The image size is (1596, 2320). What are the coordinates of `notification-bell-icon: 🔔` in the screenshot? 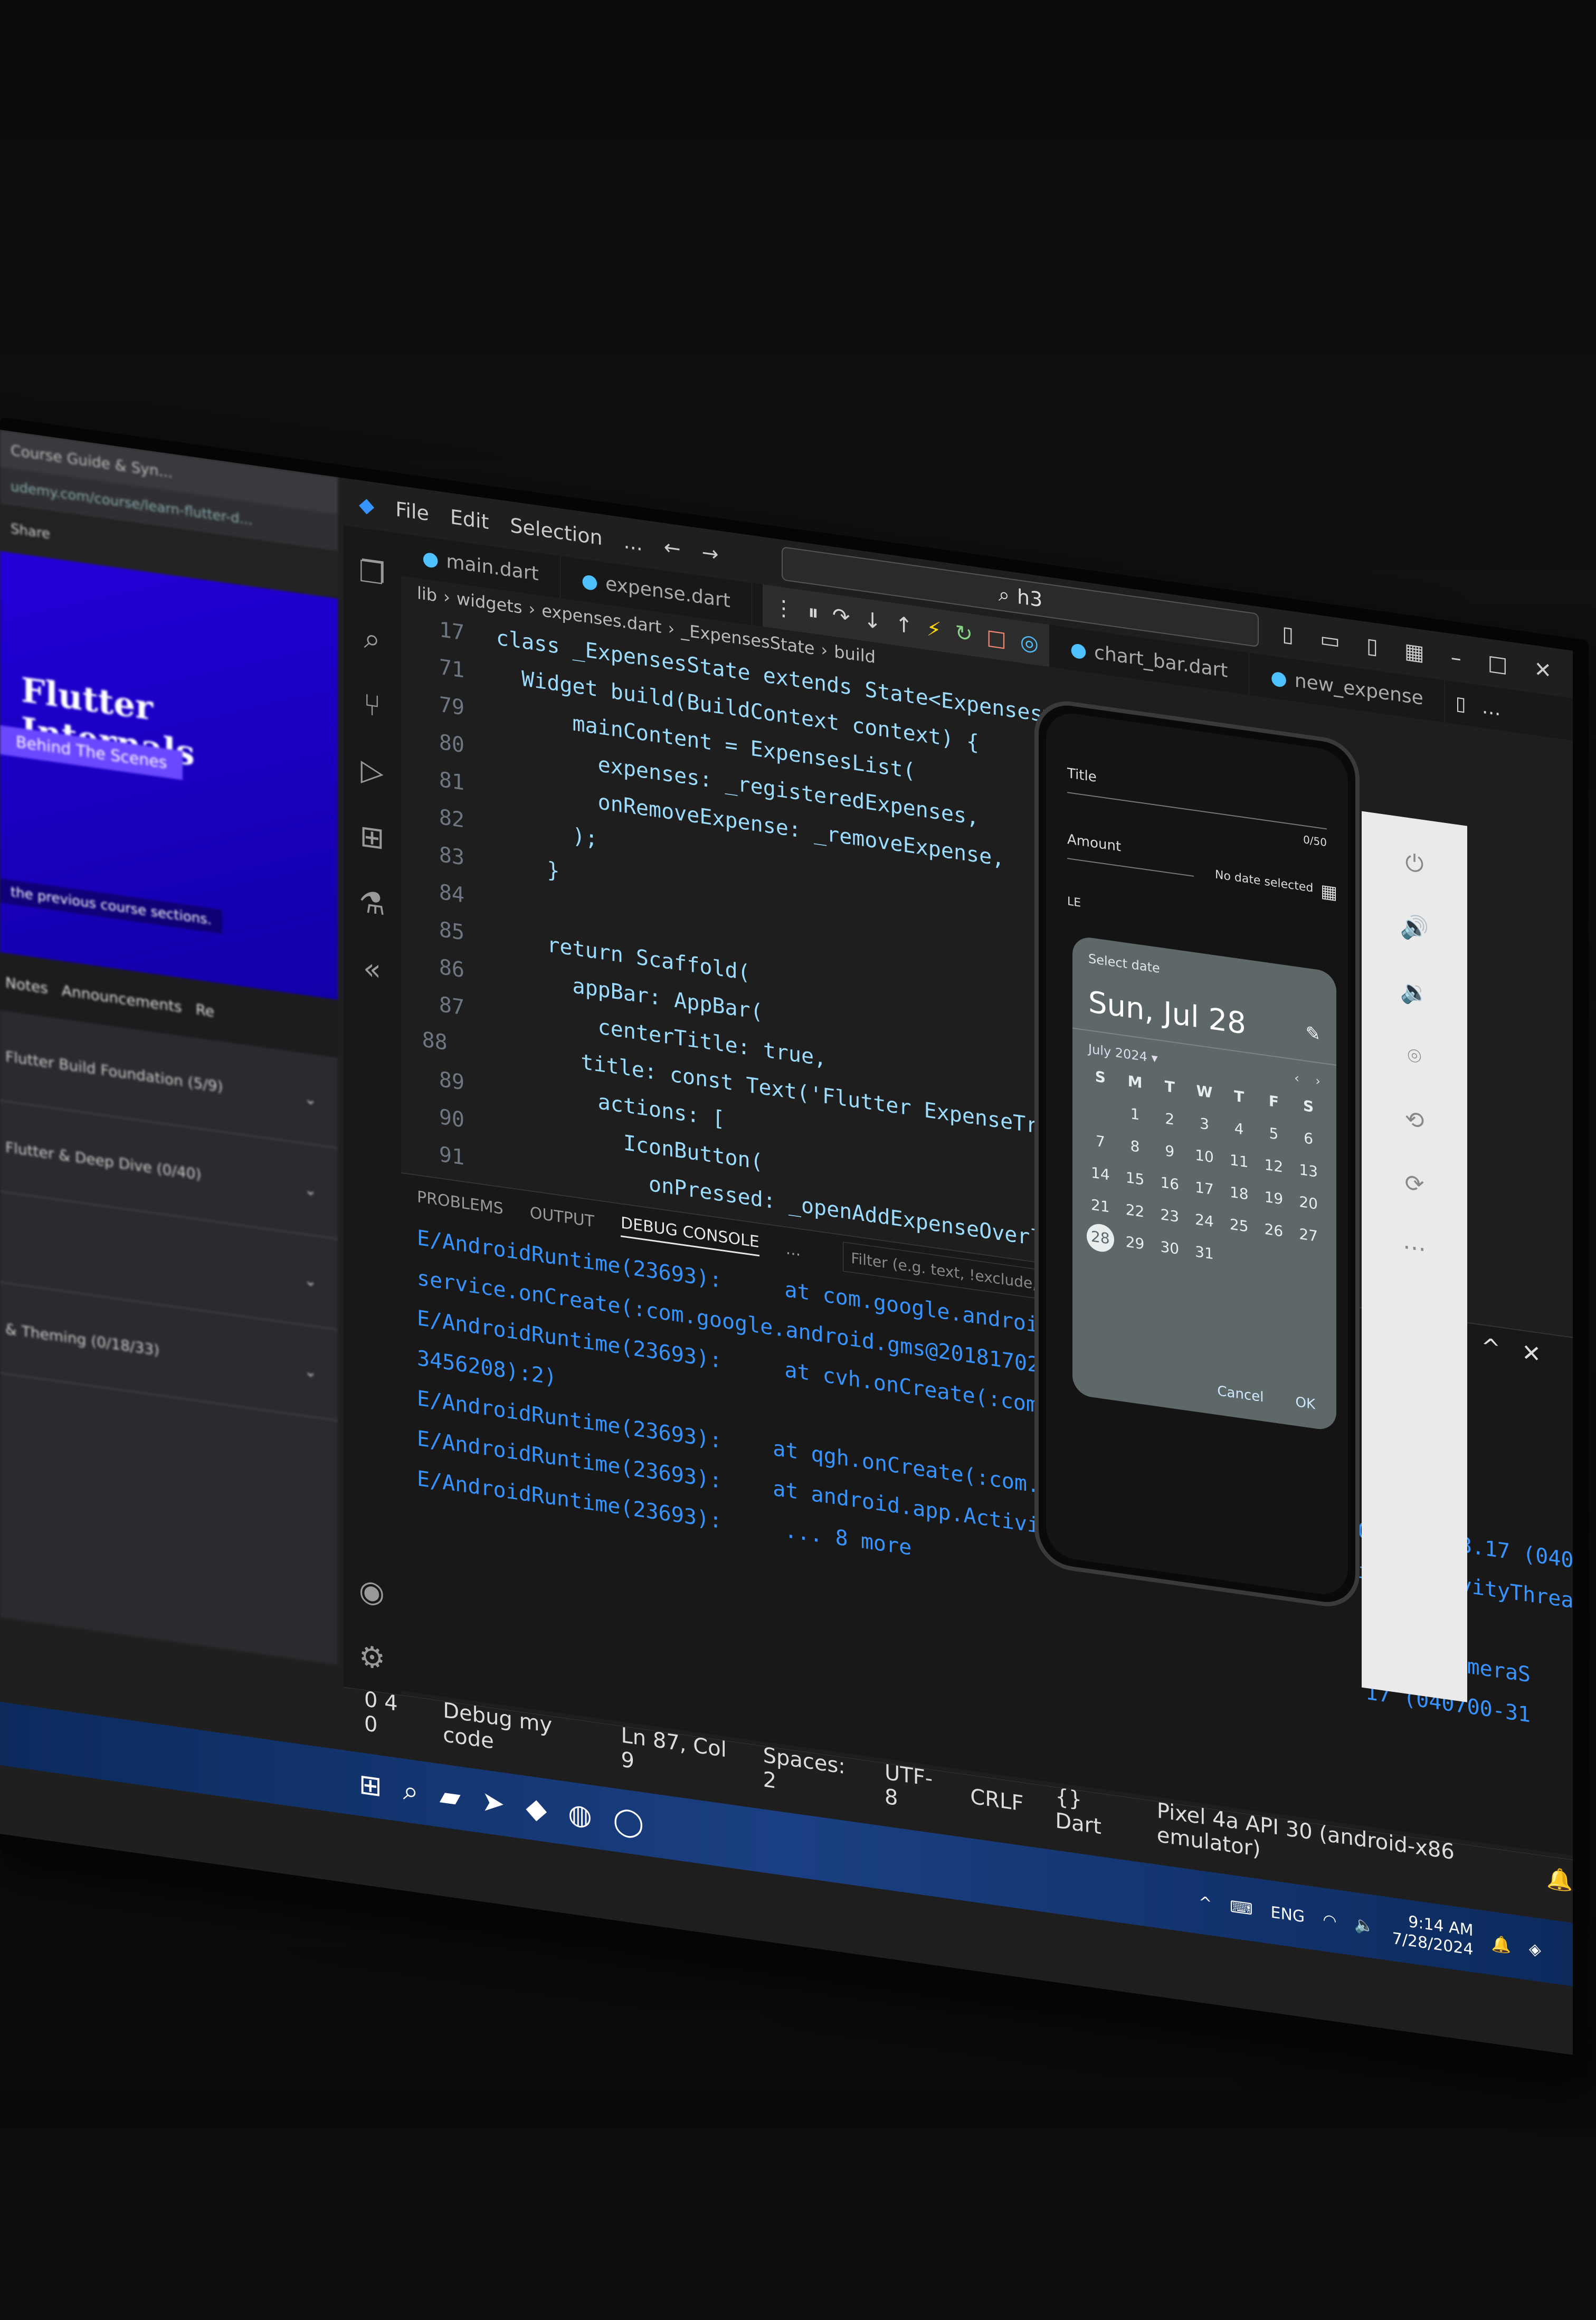 It's located at (1501, 1944).